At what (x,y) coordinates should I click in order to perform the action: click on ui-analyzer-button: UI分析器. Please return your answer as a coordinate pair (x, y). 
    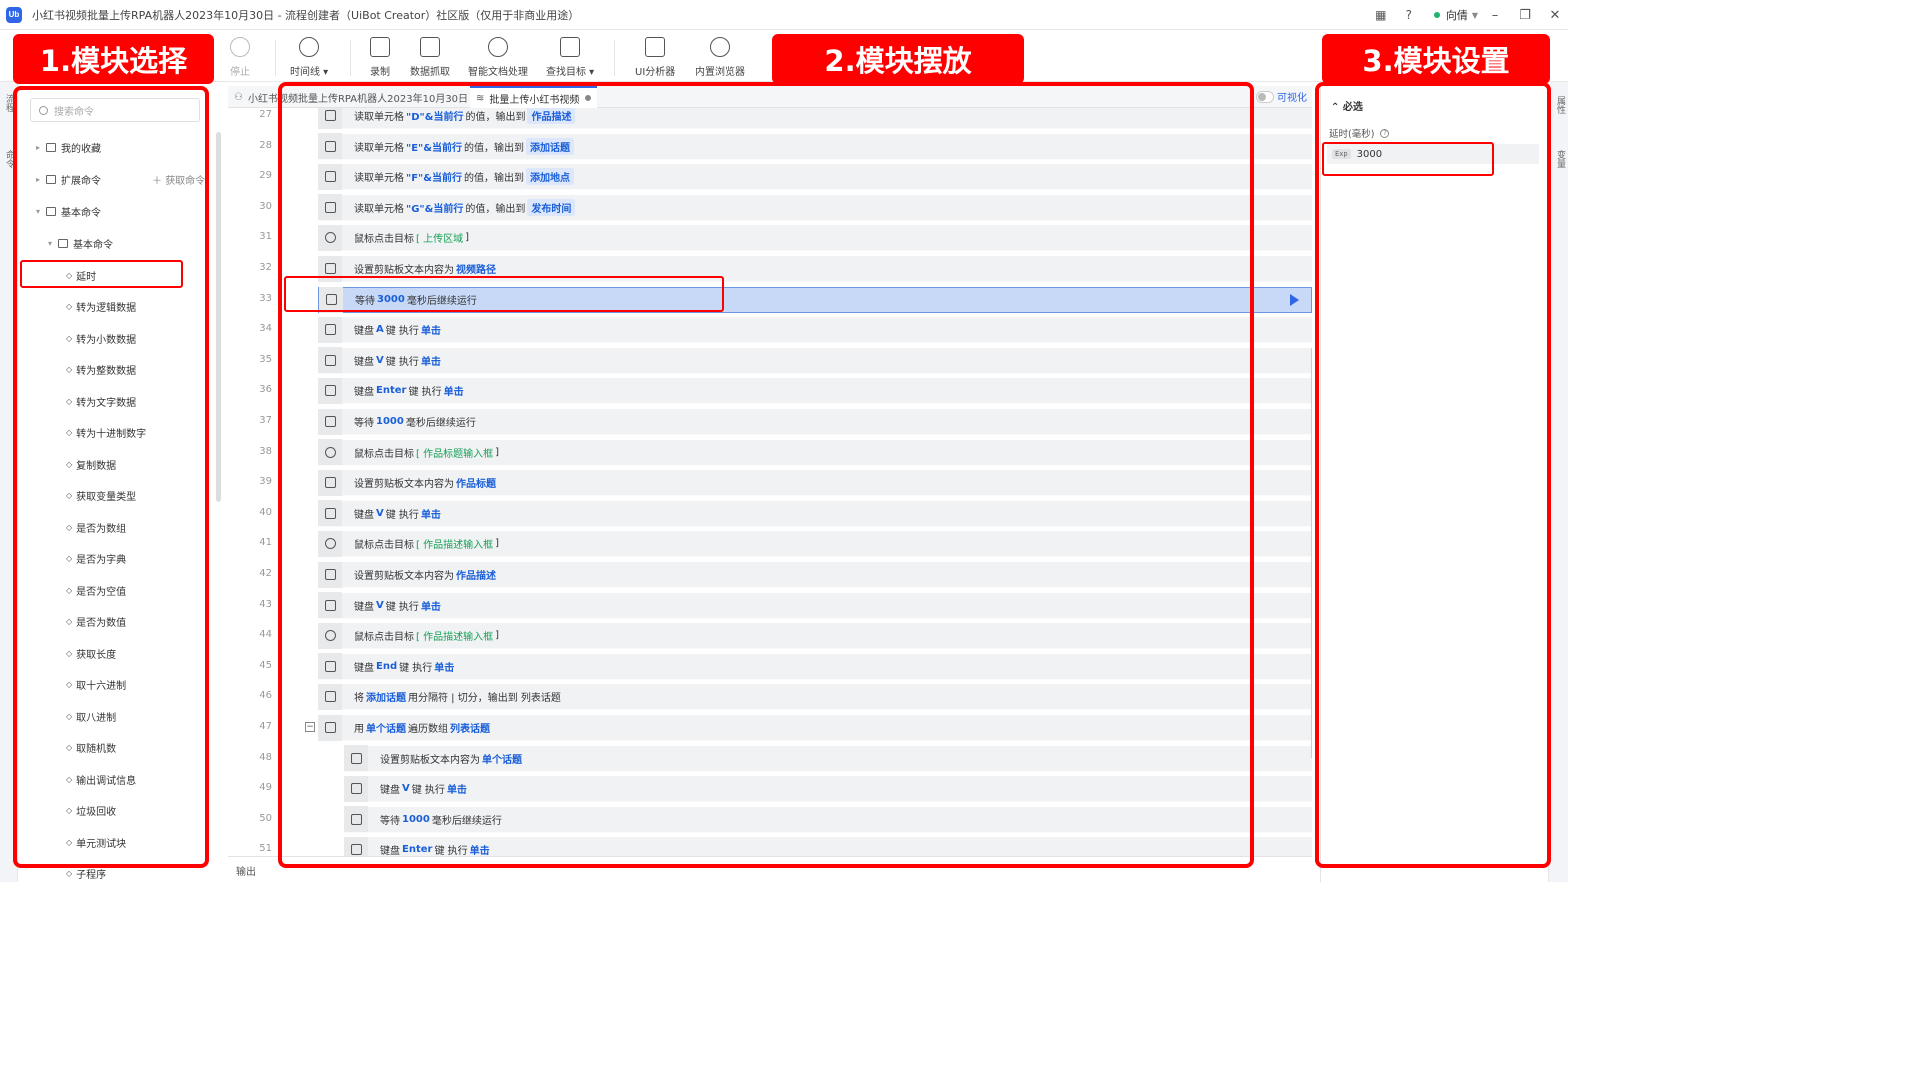
    Looking at the image, I should click on (655, 56).